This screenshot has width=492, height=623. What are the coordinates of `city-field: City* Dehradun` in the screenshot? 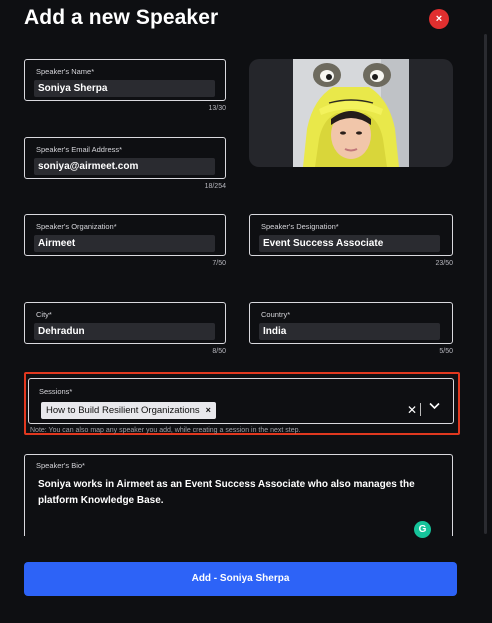 It's located at (125, 323).